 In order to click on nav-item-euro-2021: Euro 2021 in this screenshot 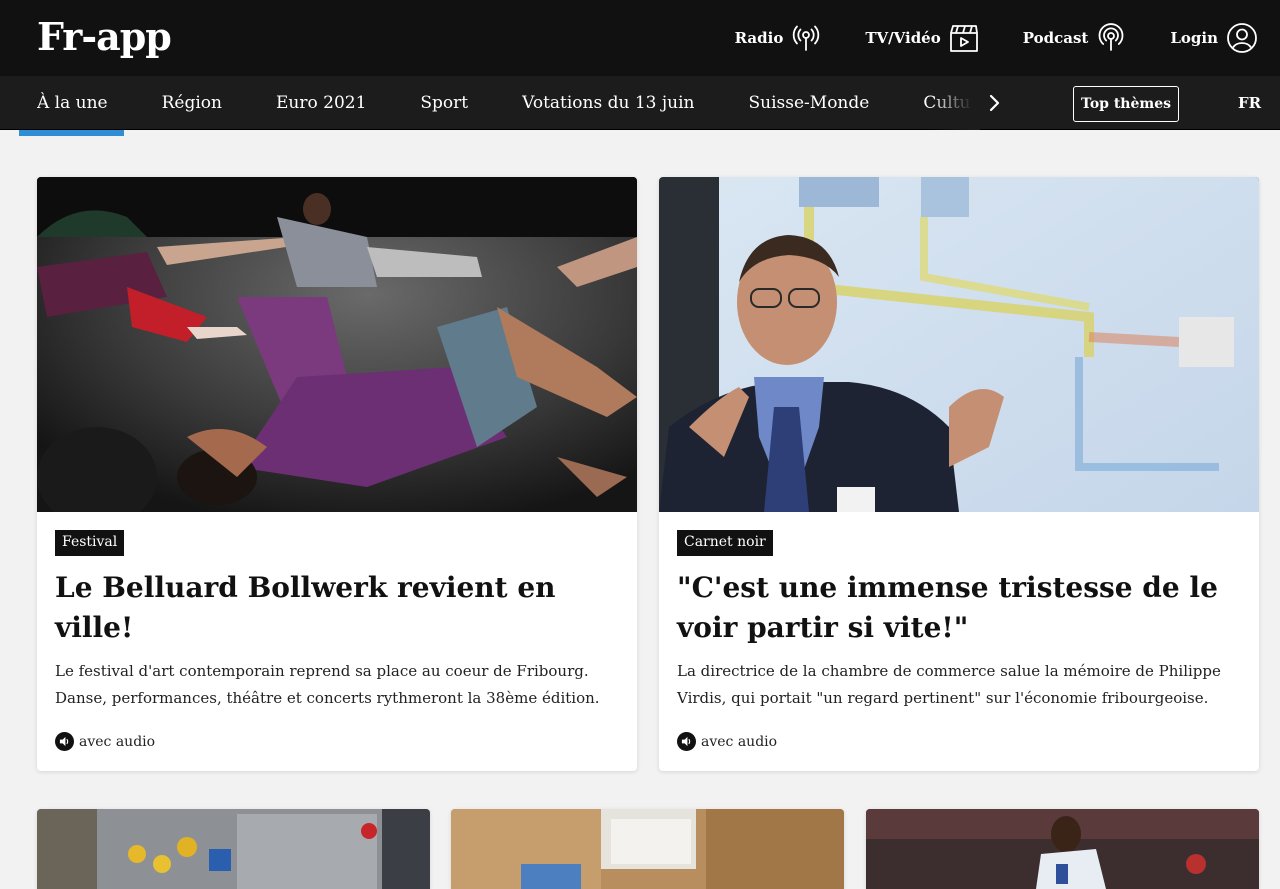, I will do `click(321, 103)`.